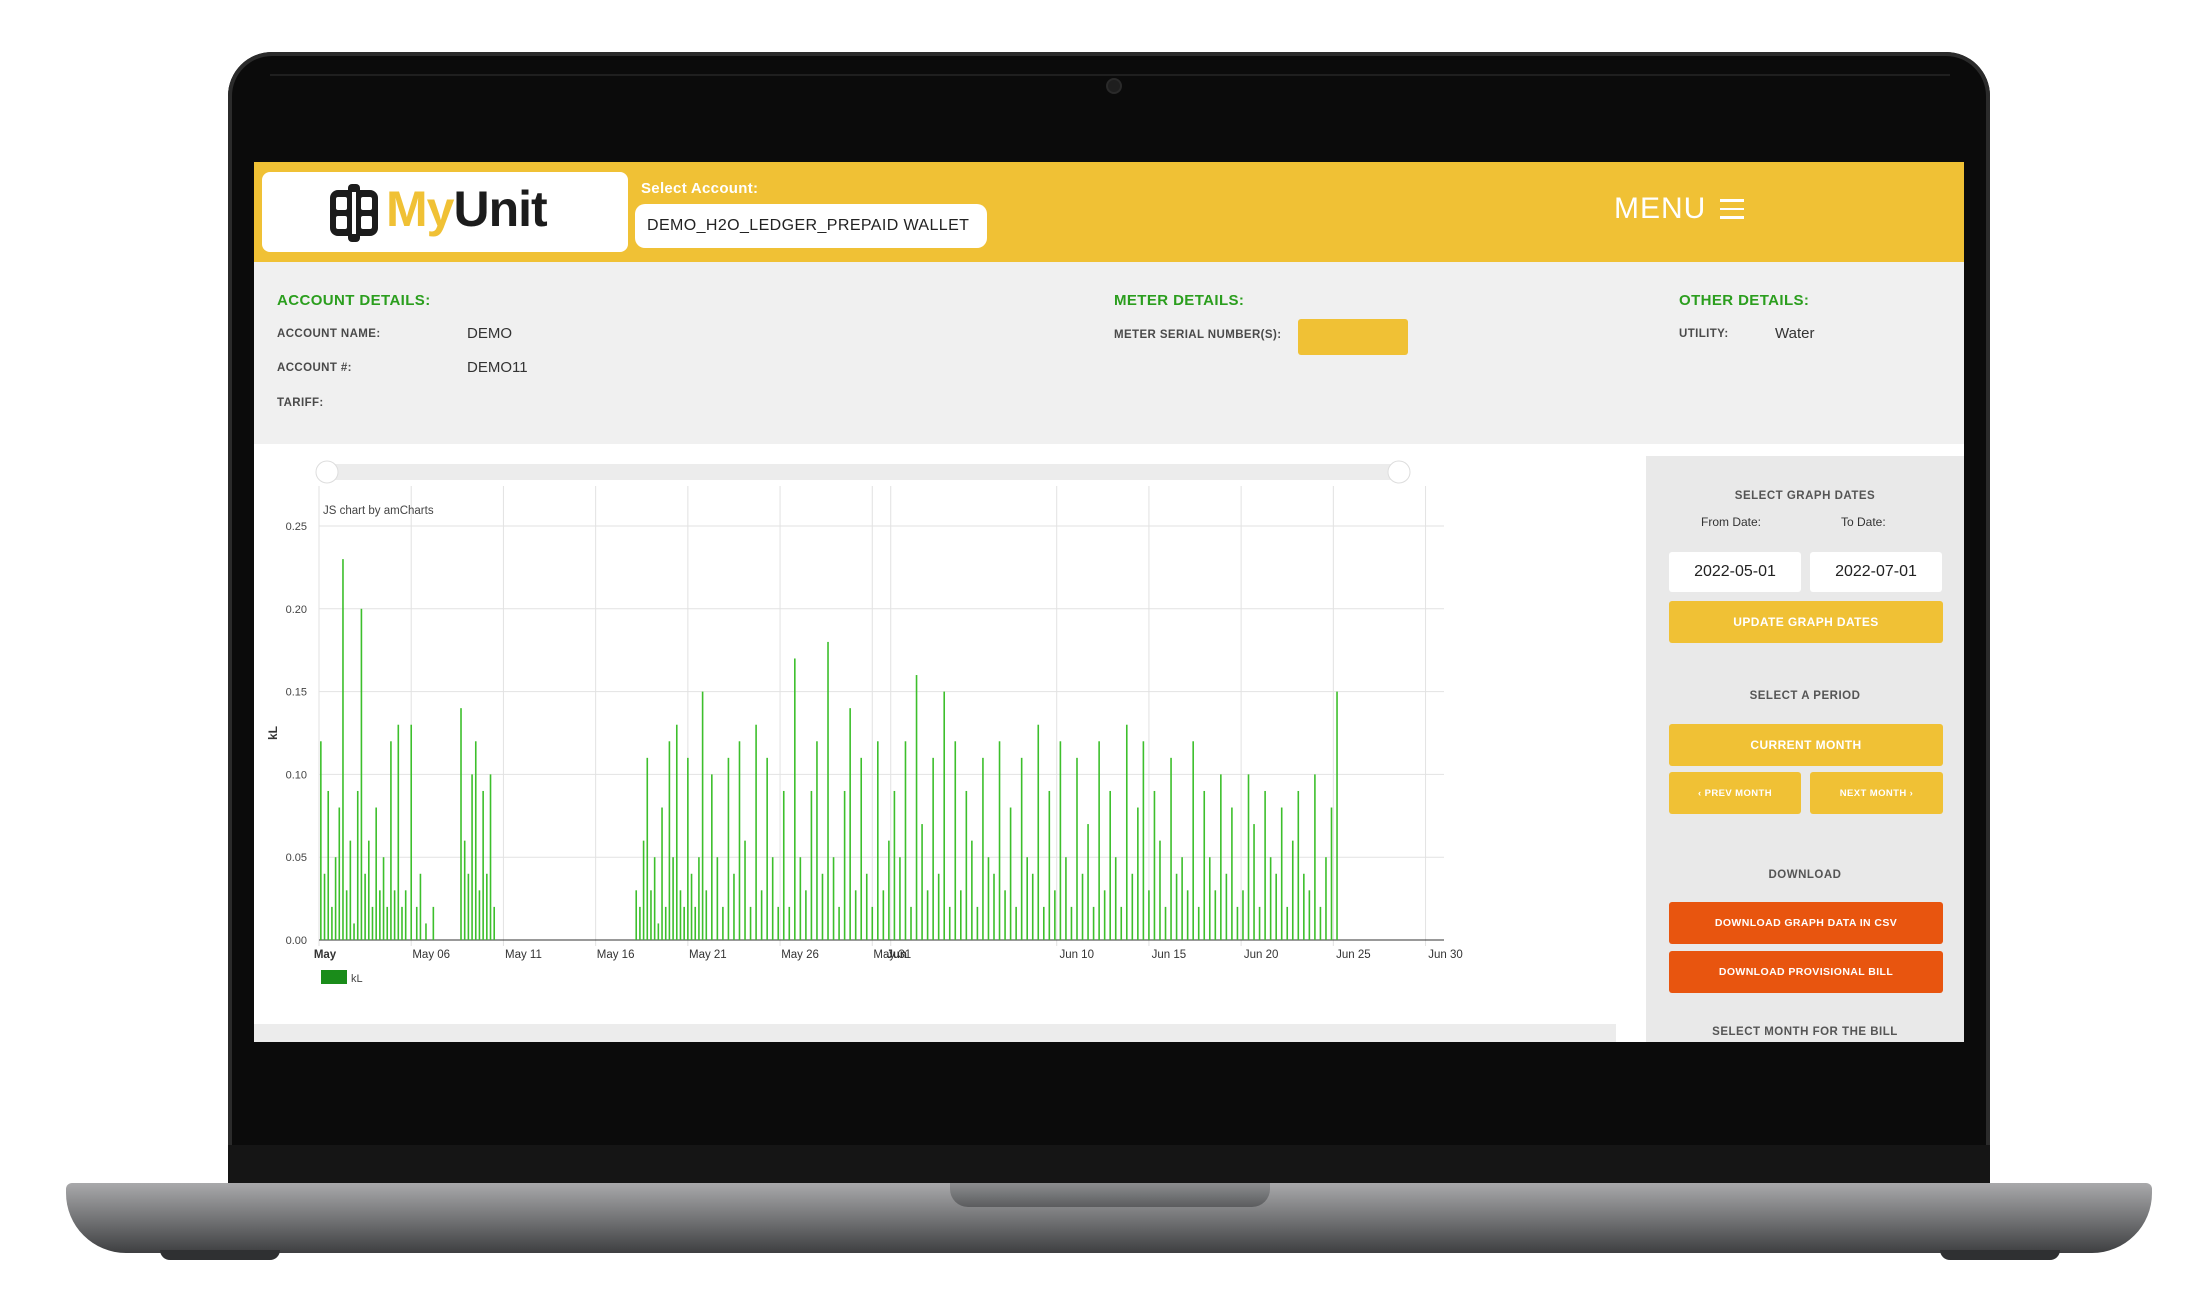 The image size is (2200, 1308). I want to click on to-date-input: 2022-07-01, so click(1876, 572).